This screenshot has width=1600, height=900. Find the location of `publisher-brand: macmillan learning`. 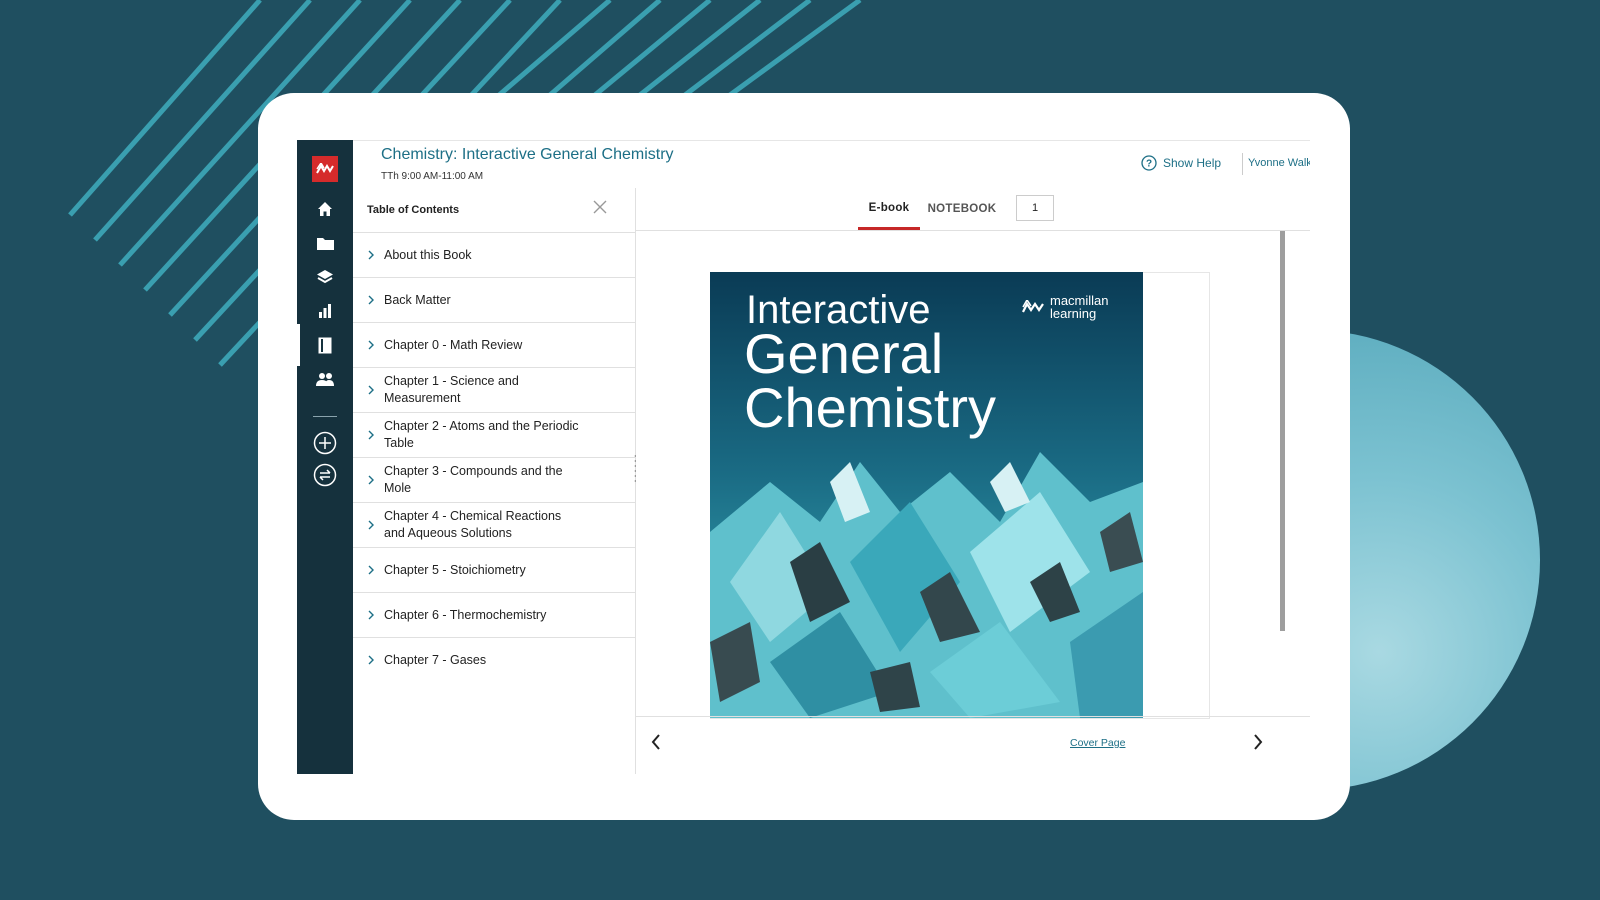

publisher-brand: macmillan learning is located at coordinates (1065, 307).